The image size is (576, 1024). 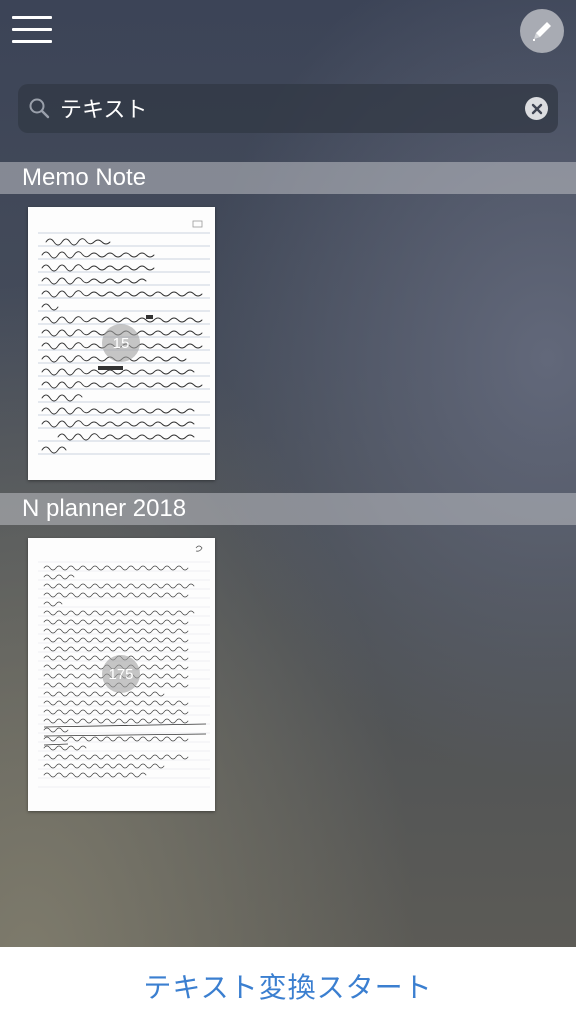 I want to click on start-text-conversion-label: テキスト変換スタート, so click(x=288, y=987).